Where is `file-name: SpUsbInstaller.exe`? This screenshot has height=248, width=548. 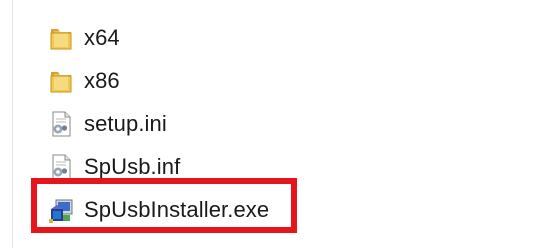 file-name: SpUsbInstaller.exe is located at coordinates (177, 209).